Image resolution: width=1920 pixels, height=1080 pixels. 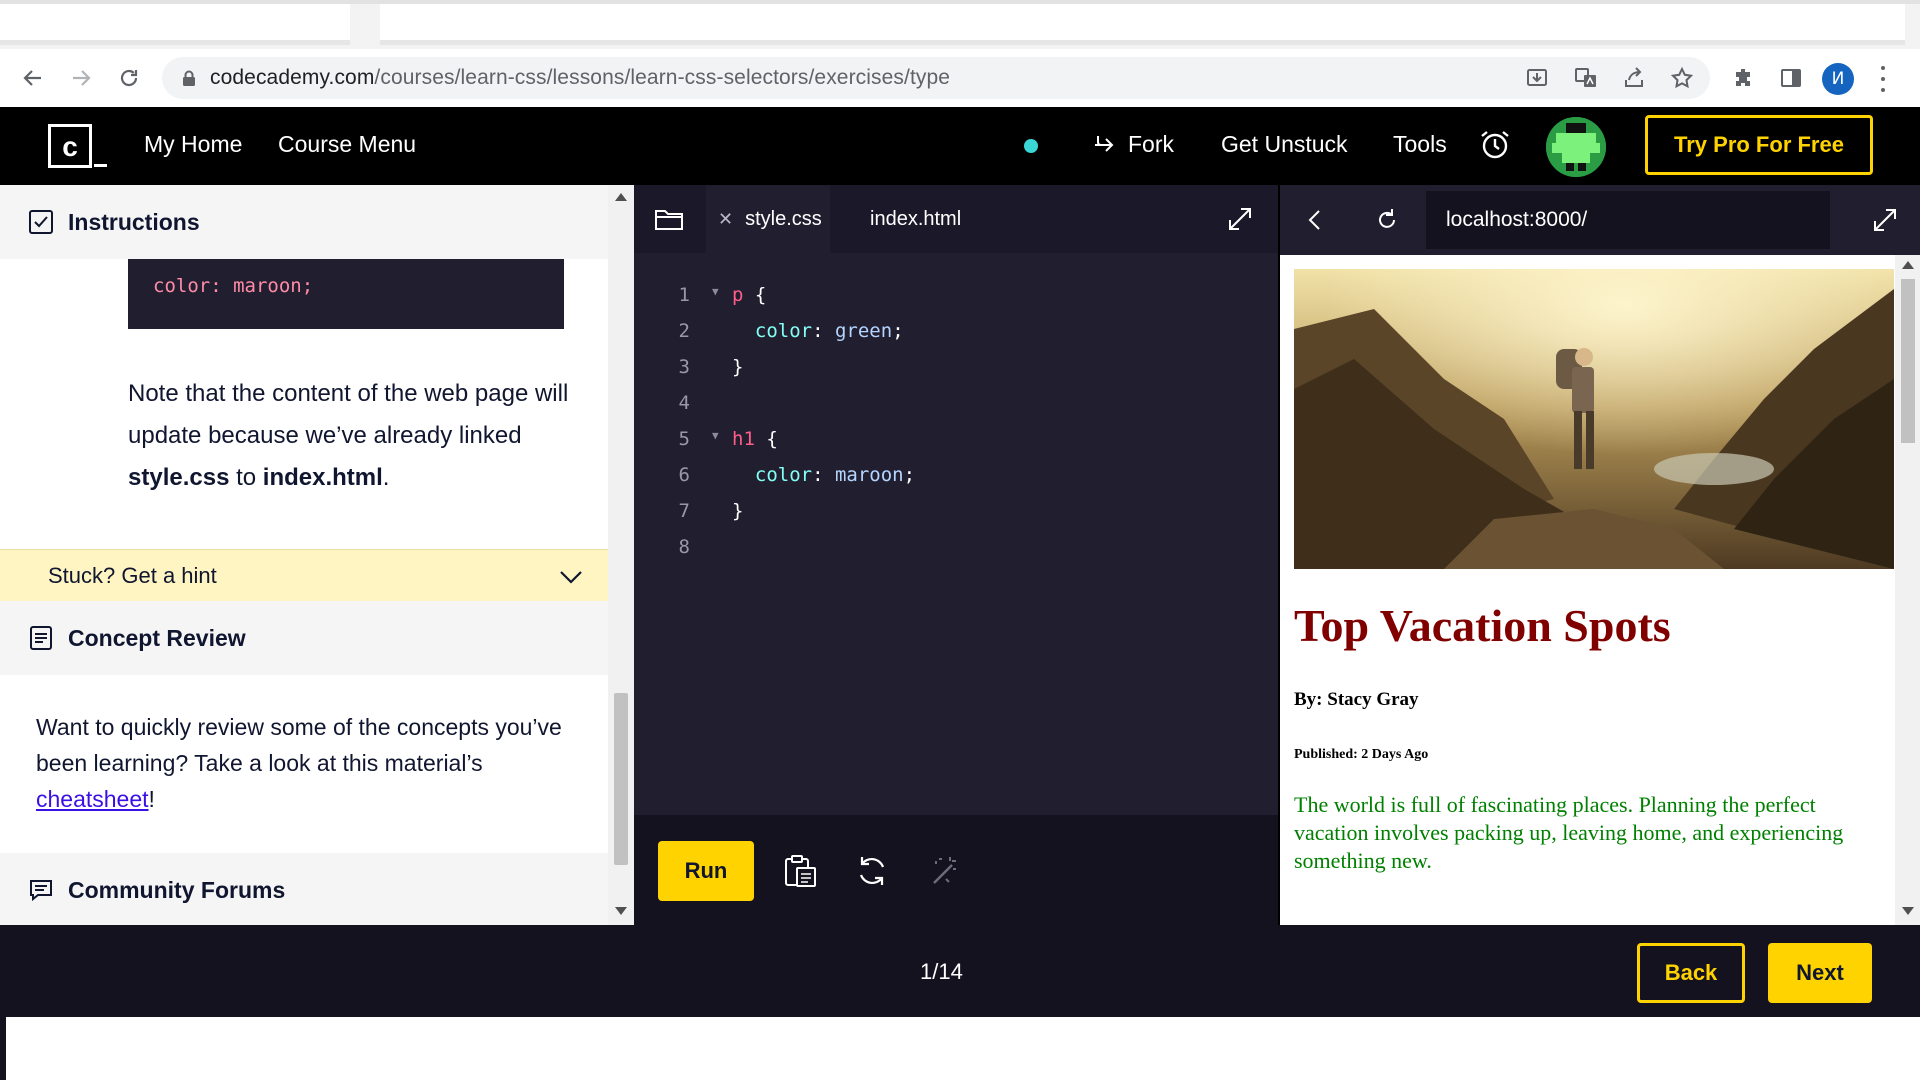 What do you see at coordinates (1908, 911) in the screenshot?
I see `preview-scroll-down-icon` at bounding box center [1908, 911].